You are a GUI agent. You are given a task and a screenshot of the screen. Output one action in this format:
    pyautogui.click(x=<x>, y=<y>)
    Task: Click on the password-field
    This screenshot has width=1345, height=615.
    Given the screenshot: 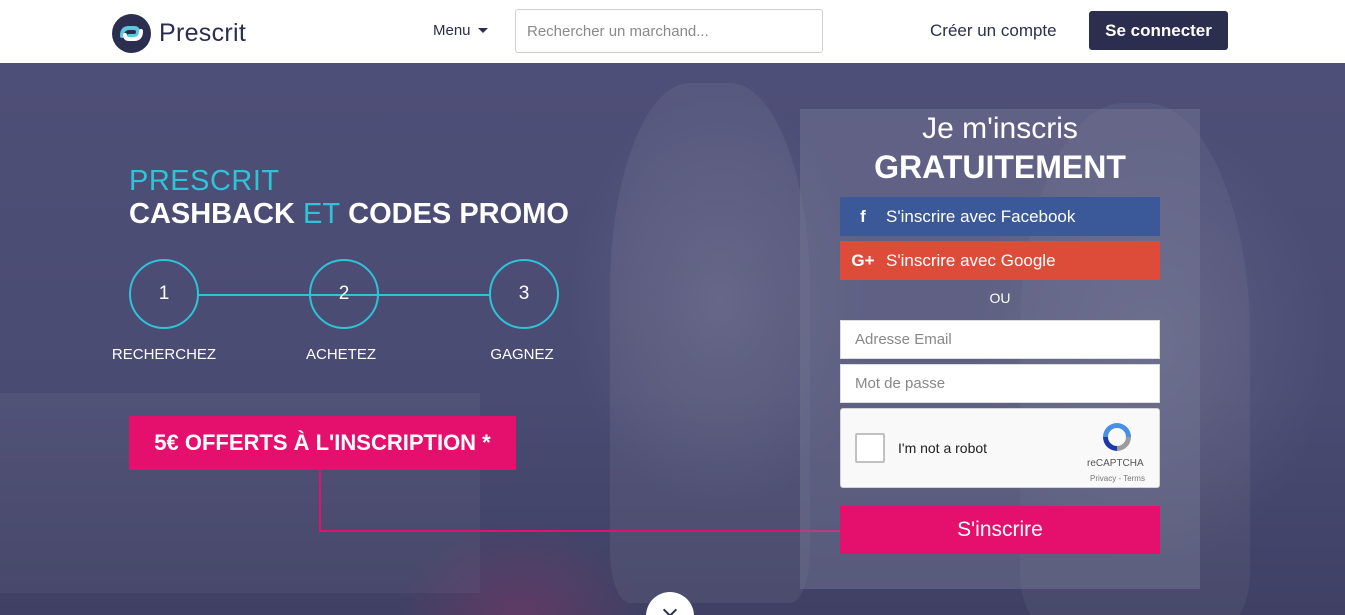 What is the action you would take?
    pyautogui.click(x=1000, y=383)
    